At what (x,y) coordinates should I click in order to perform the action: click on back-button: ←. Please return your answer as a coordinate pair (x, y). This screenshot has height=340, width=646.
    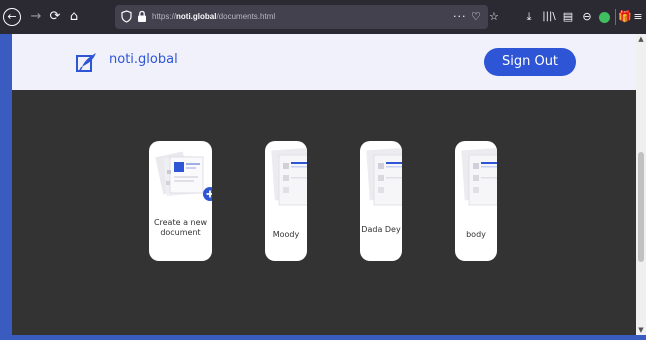
    Looking at the image, I should click on (12, 17).